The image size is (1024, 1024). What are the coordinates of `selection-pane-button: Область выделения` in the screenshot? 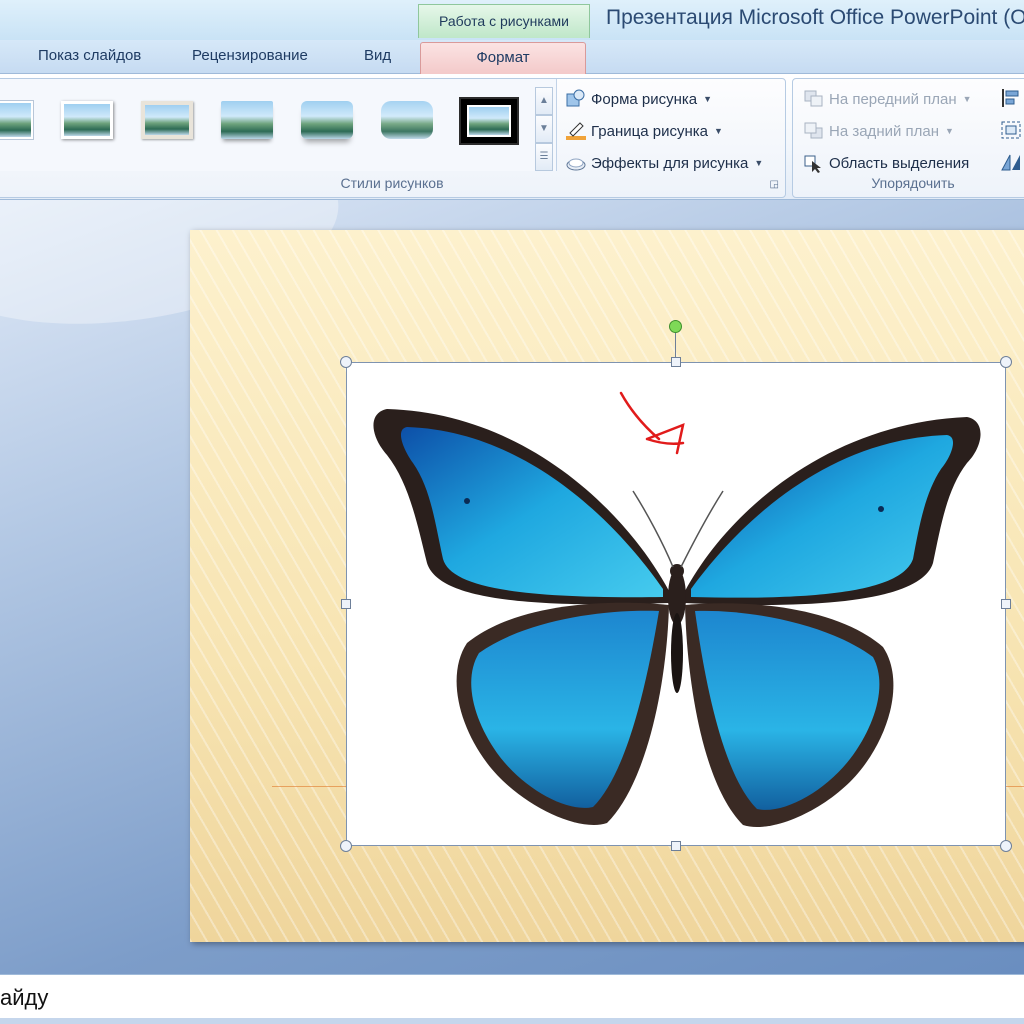 It's located at (886, 163).